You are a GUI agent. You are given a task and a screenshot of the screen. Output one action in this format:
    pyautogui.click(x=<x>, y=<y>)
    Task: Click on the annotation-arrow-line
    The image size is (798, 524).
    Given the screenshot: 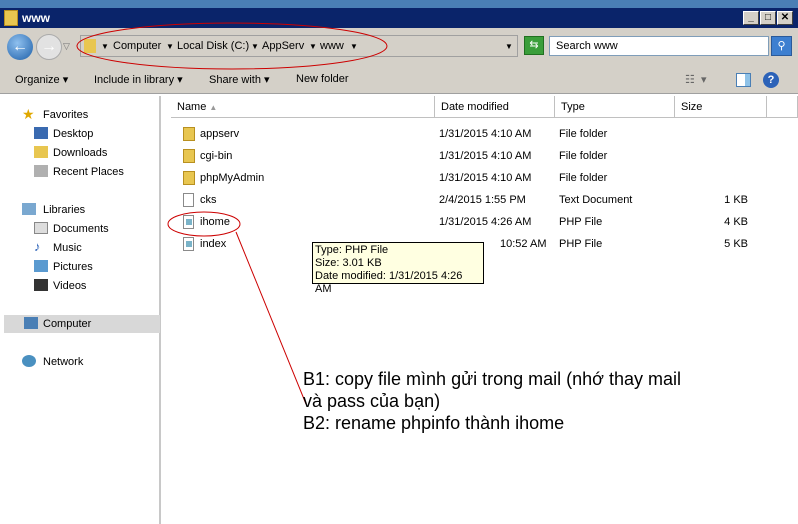 What is the action you would take?
    pyautogui.click(x=271, y=318)
    